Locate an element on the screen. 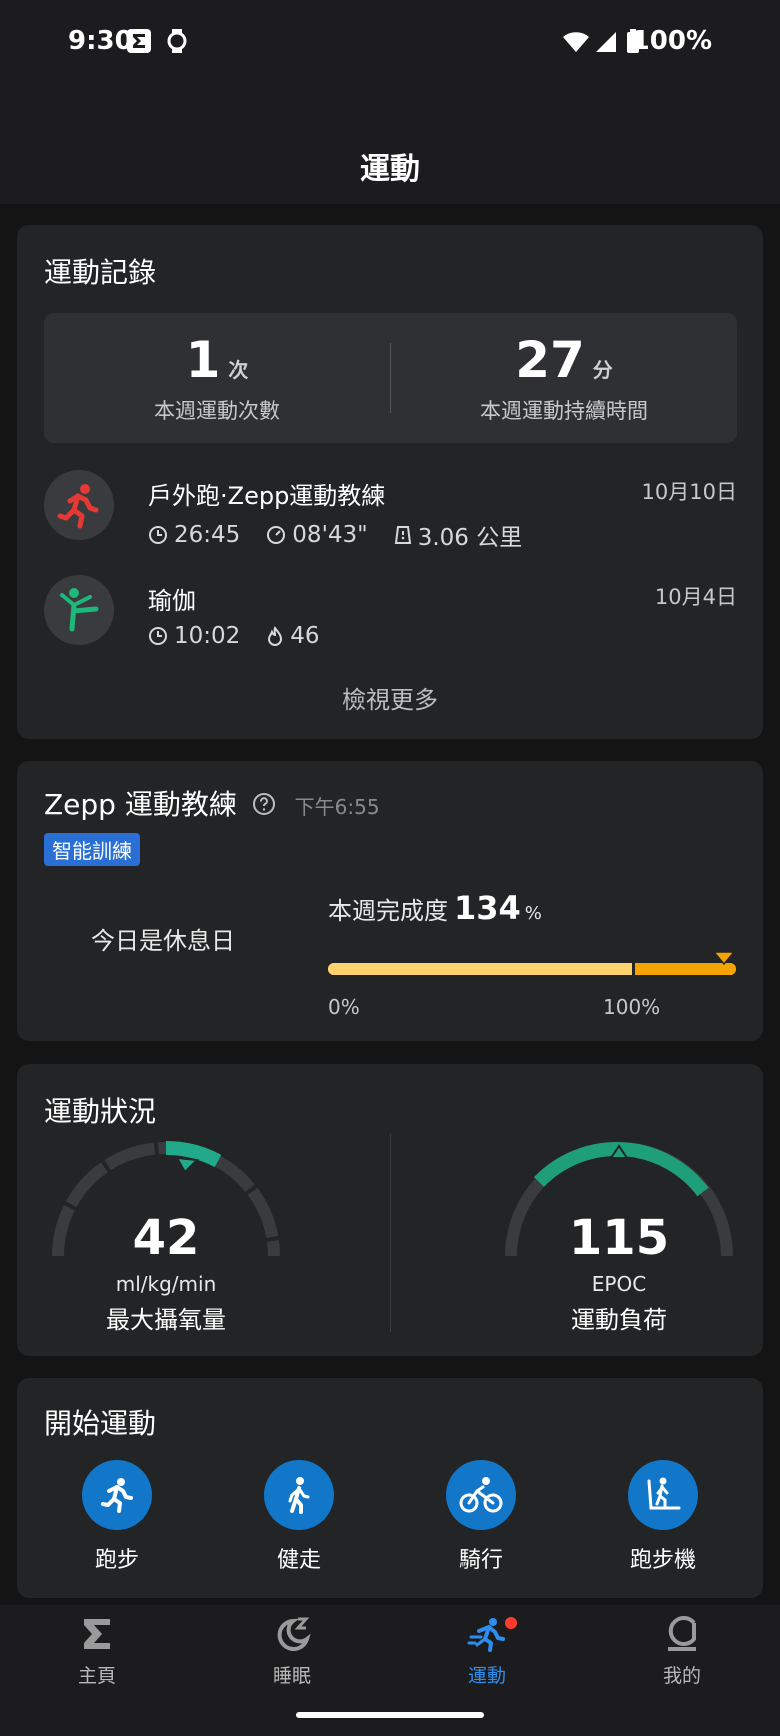  record-duration-value: 10:02 is located at coordinates (207, 636).